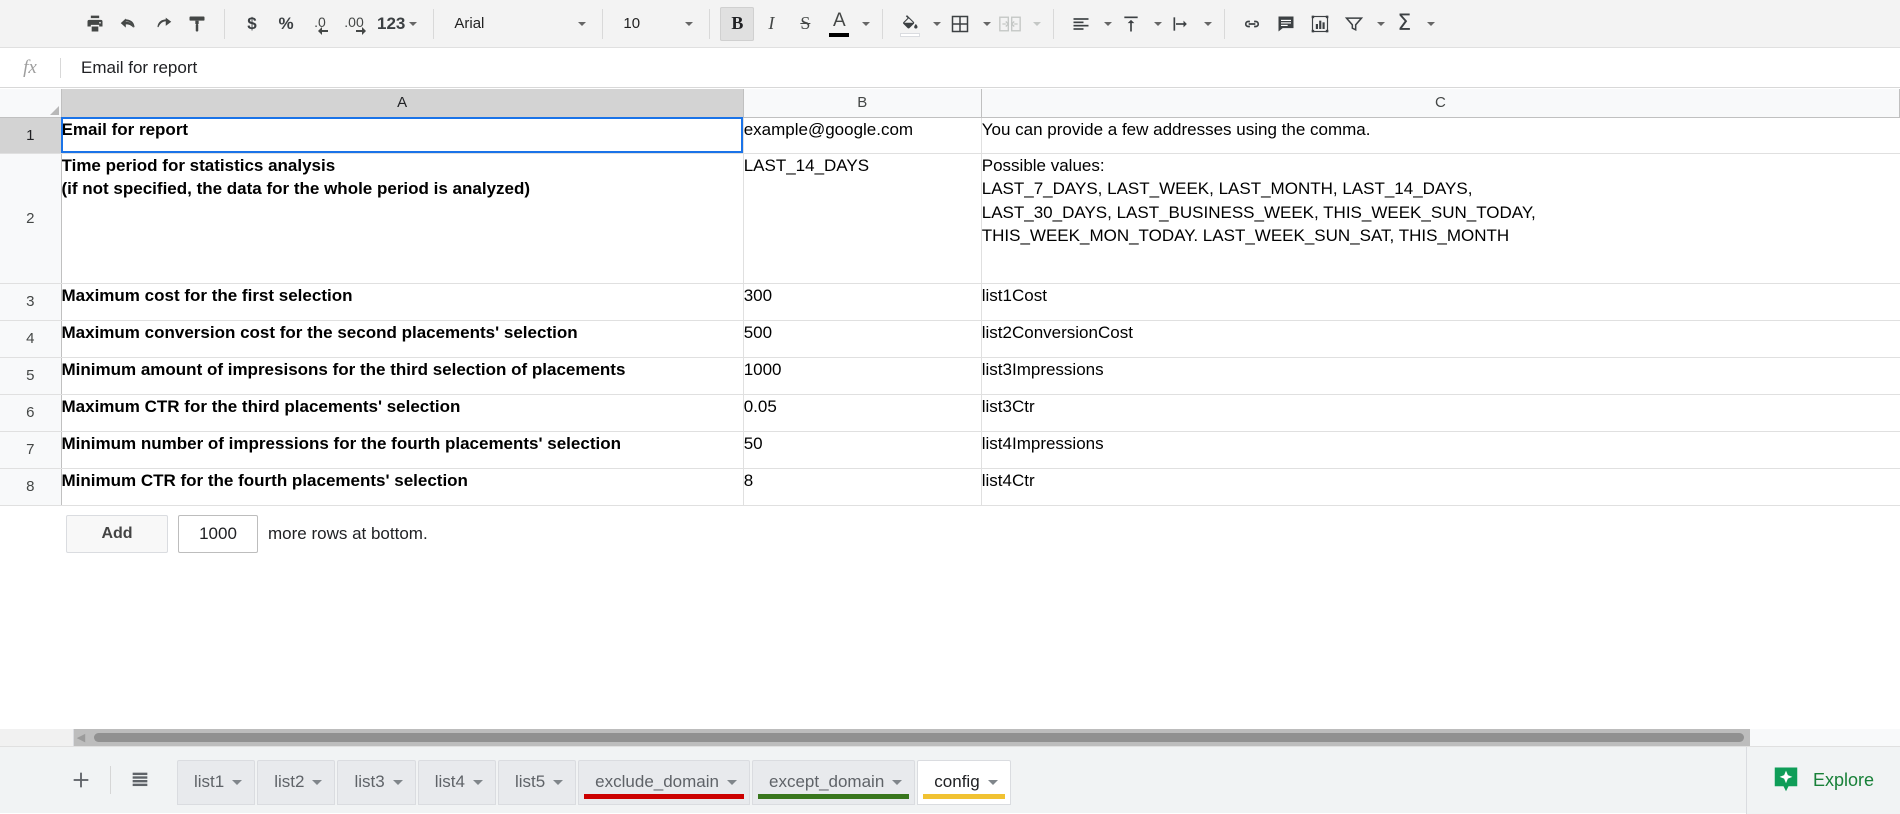 This screenshot has height=814, width=1900. What do you see at coordinates (456, 782) in the screenshot?
I see `sheet-tab-list4: list4` at bounding box center [456, 782].